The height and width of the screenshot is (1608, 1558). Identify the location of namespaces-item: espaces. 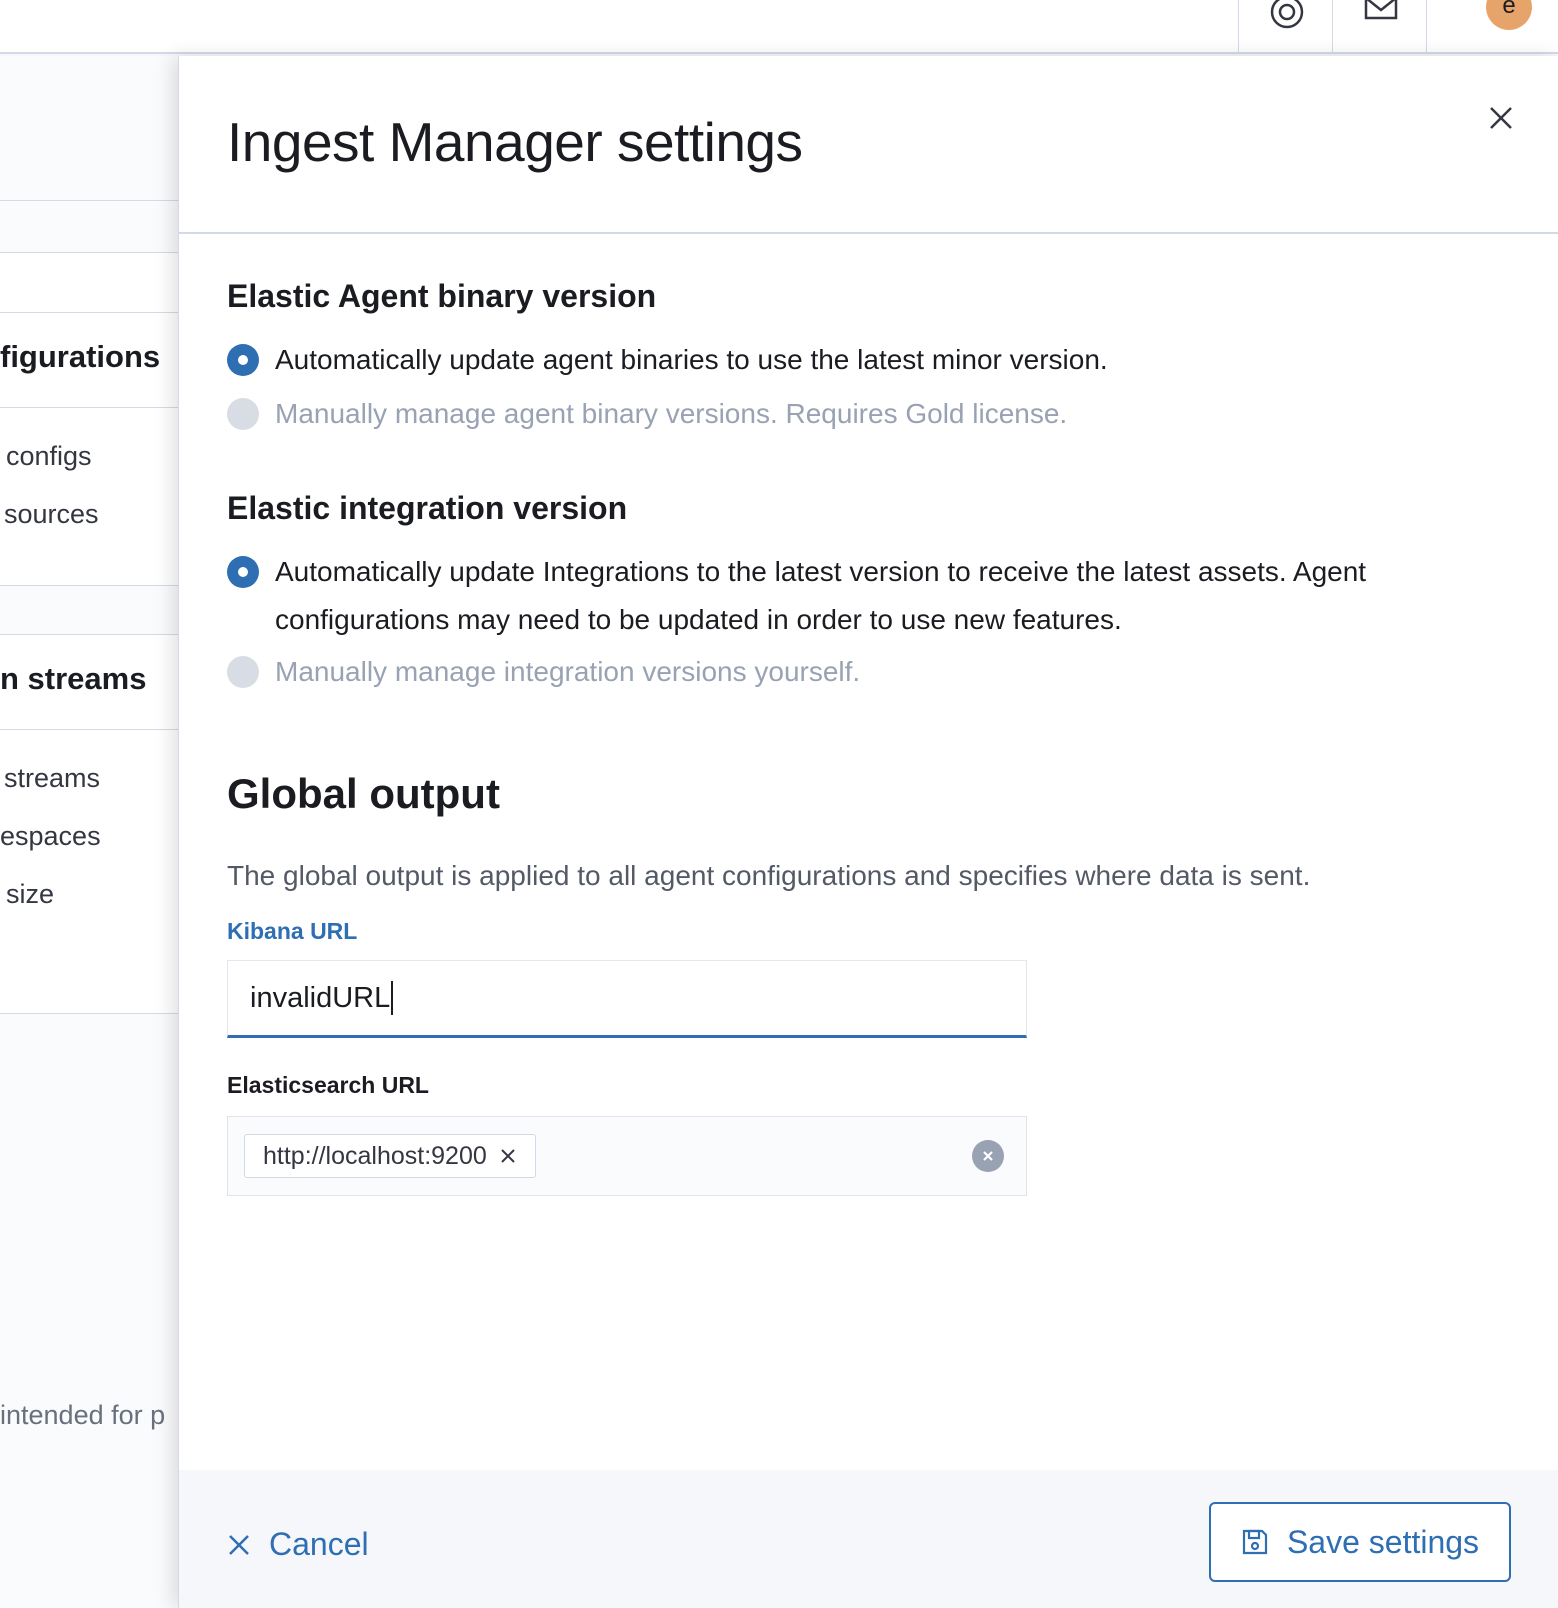
(50, 836).